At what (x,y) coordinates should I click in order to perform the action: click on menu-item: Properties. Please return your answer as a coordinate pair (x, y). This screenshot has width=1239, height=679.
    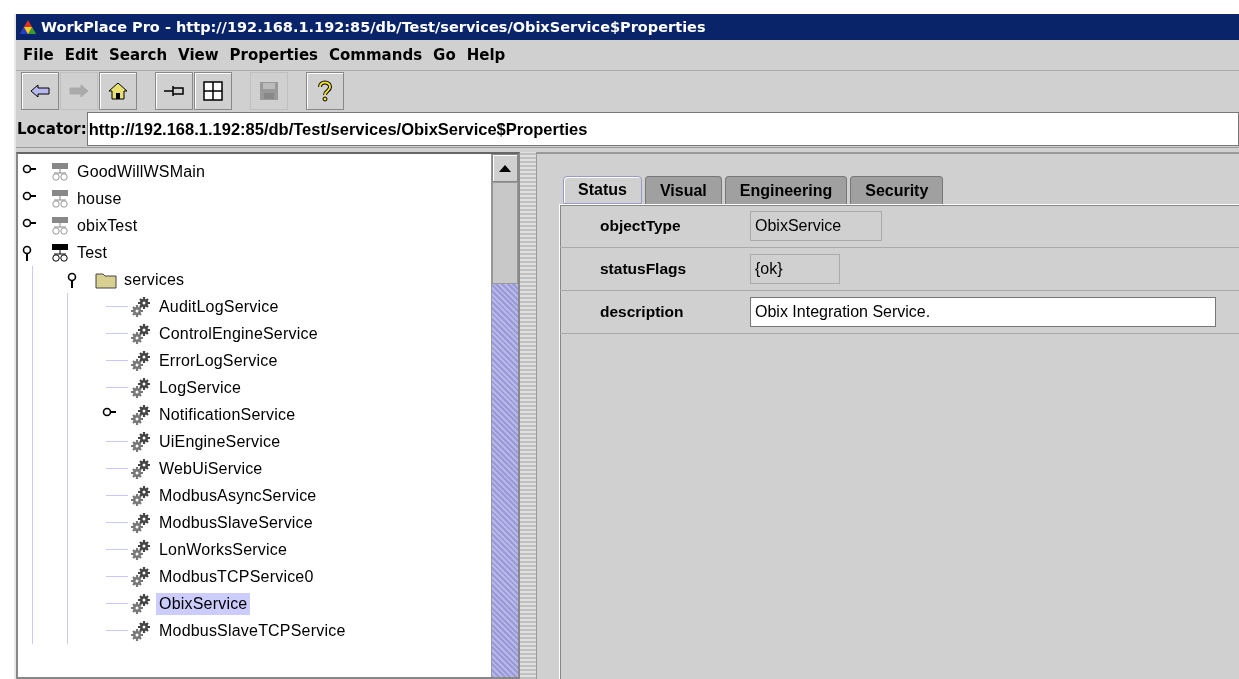
    Looking at the image, I should click on (275, 55).